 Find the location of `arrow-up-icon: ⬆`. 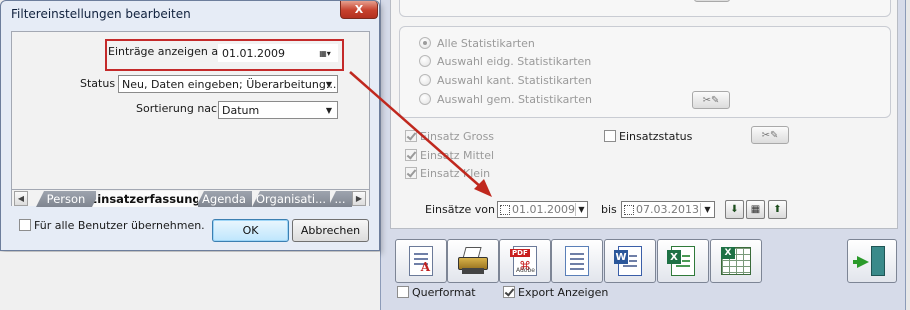

arrow-up-icon: ⬆ is located at coordinates (777, 209).